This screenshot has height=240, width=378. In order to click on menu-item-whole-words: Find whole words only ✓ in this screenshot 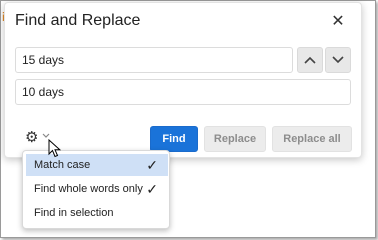, I will do `click(97, 189)`.